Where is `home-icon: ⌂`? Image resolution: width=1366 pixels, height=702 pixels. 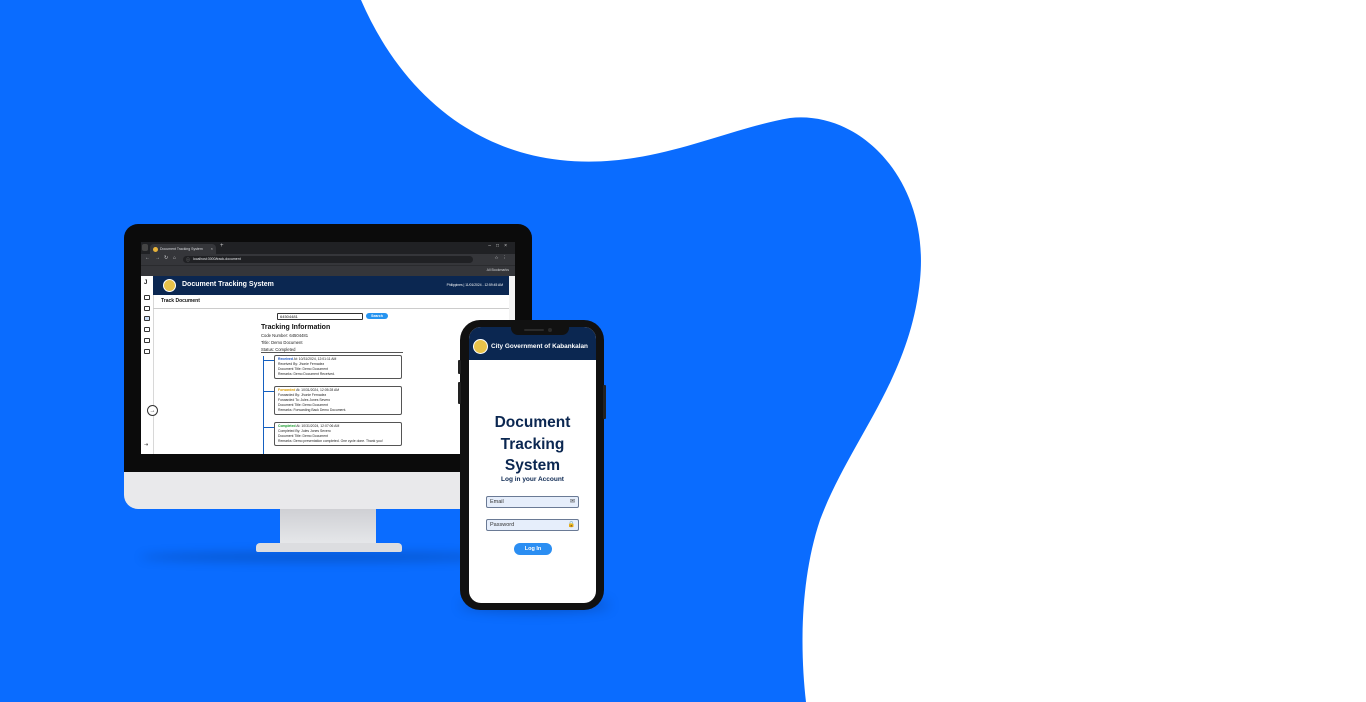 home-icon: ⌂ is located at coordinates (174, 258).